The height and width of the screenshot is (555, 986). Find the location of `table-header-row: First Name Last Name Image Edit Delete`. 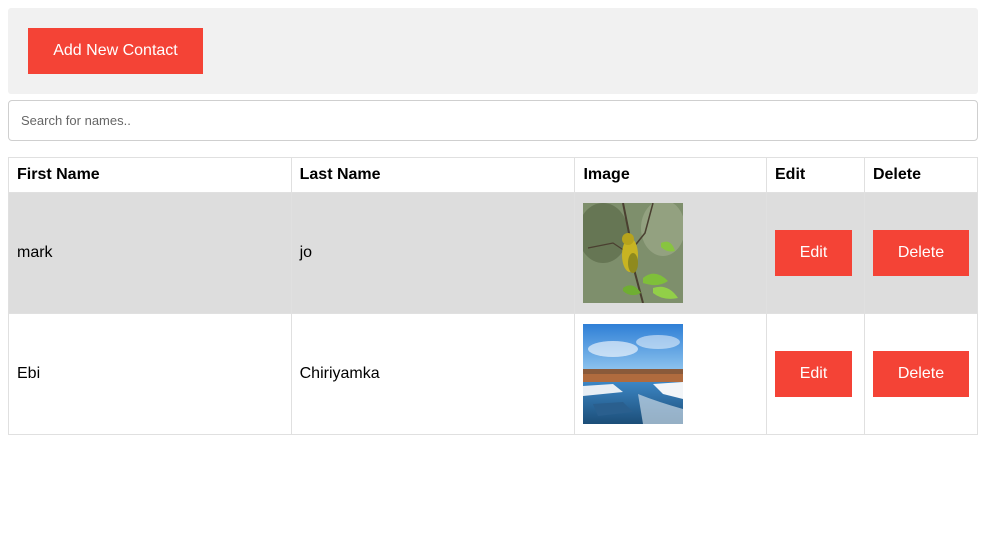

table-header-row: First Name Last Name Image Edit Delete is located at coordinates (493, 175).